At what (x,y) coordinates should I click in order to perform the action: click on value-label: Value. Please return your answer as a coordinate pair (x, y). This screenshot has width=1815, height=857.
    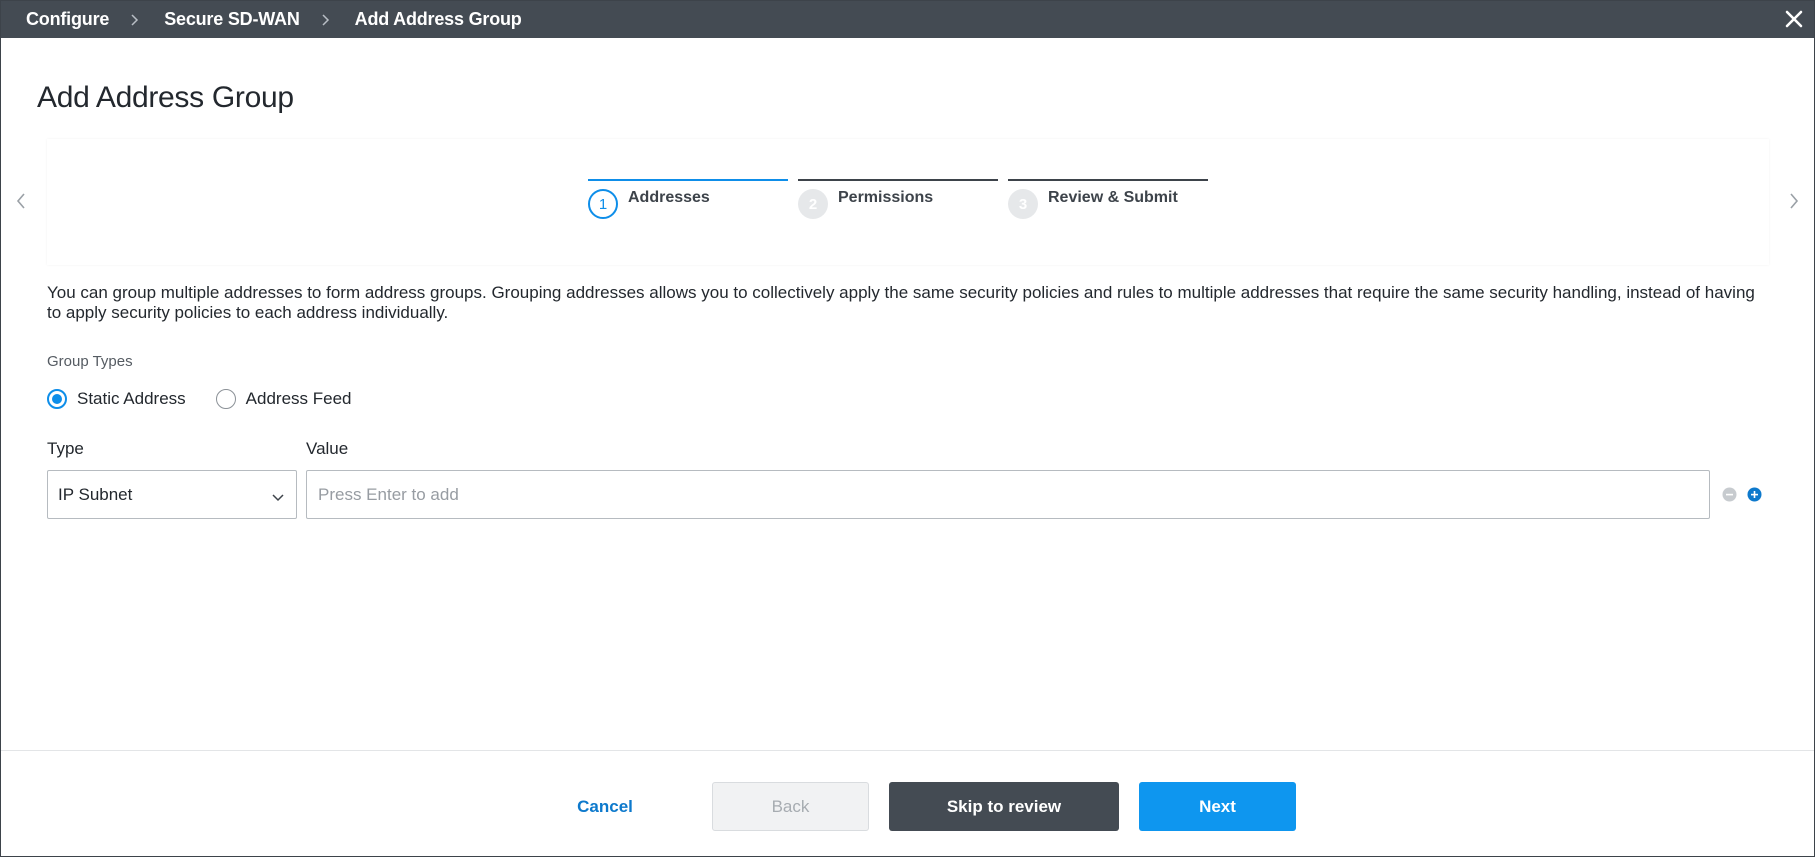
    Looking at the image, I should click on (327, 448).